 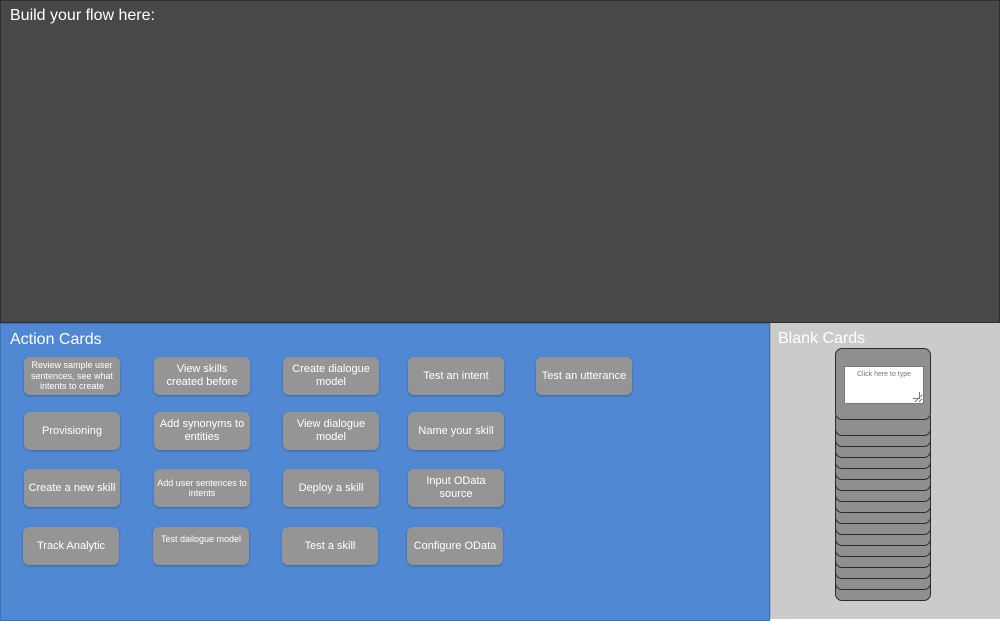 What do you see at coordinates (202, 488) in the screenshot?
I see `action-card-add-user-sentences: Add user sentences to intents` at bounding box center [202, 488].